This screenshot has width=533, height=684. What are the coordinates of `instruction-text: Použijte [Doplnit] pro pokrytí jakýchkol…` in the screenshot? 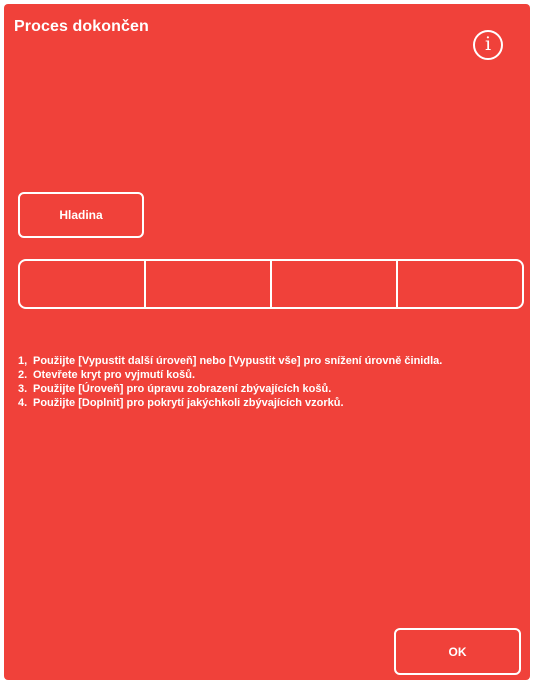 It's located at (188, 403).